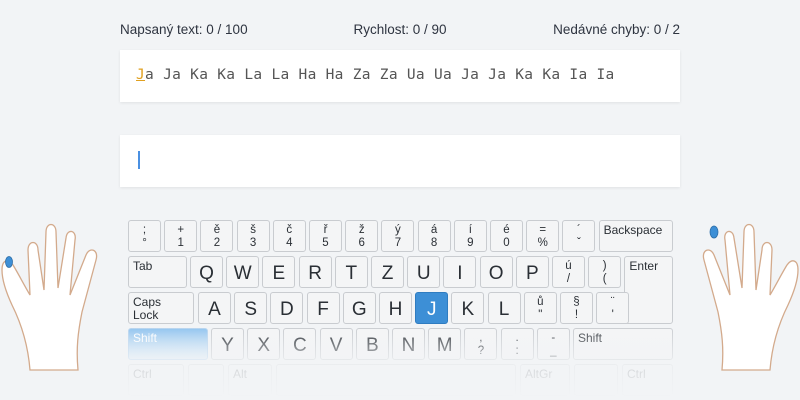 The width and height of the screenshot is (800, 400). Describe the element at coordinates (243, 272) in the screenshot. I see `key-w: W` at that location.